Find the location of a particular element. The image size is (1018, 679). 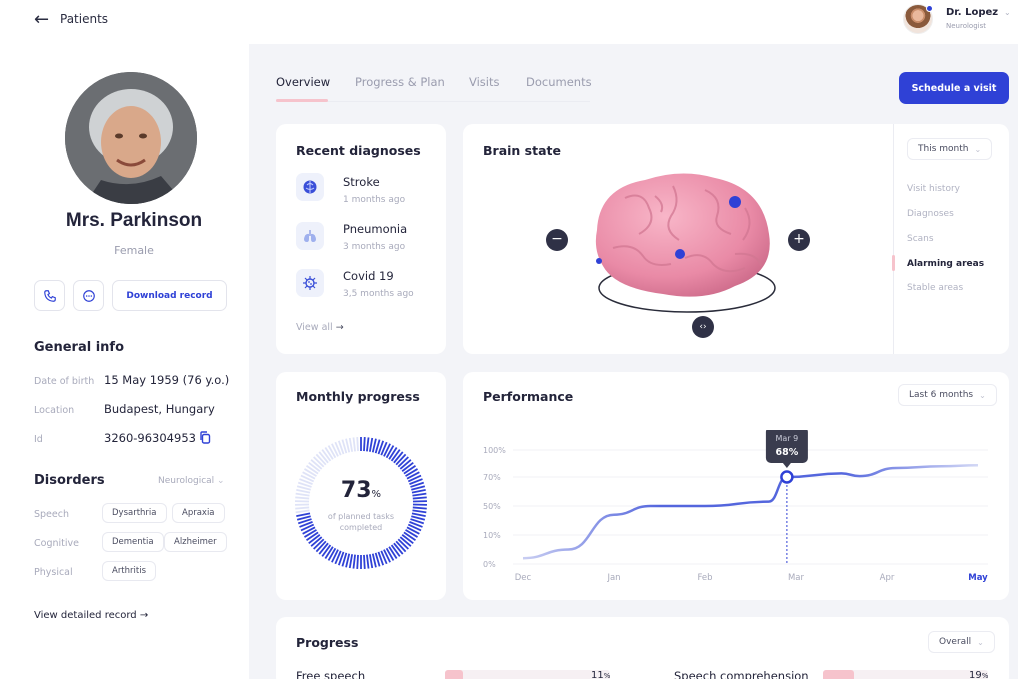

plus-icon: + is located at coordinates (799, 239).